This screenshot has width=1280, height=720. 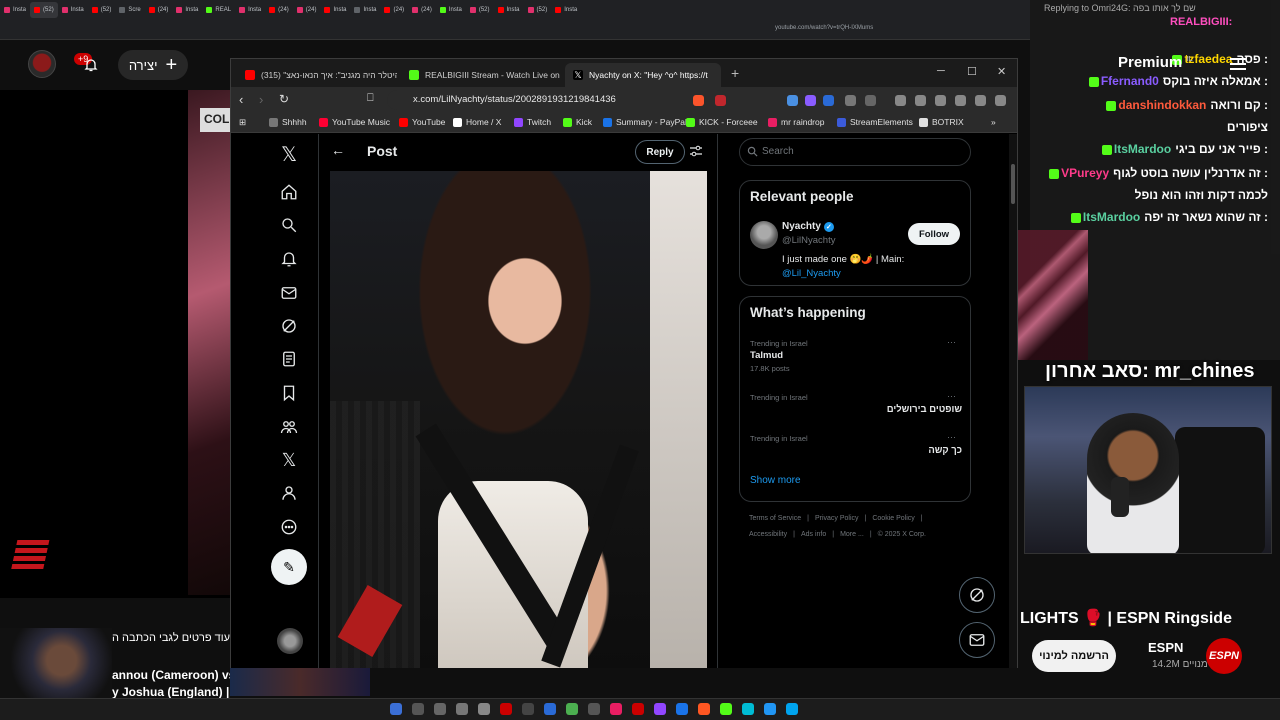 What do you see at coordinates (808, 226) in the screenshot?
I see `person-name-row: Nyachty ✓` at bounding box center [808, 226].